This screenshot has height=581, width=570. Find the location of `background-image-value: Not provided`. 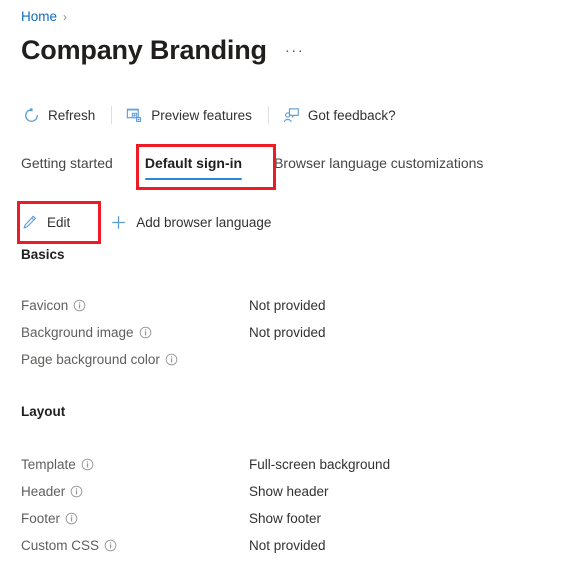

background-image-value: Not provided is located at coordinates (287, 332).